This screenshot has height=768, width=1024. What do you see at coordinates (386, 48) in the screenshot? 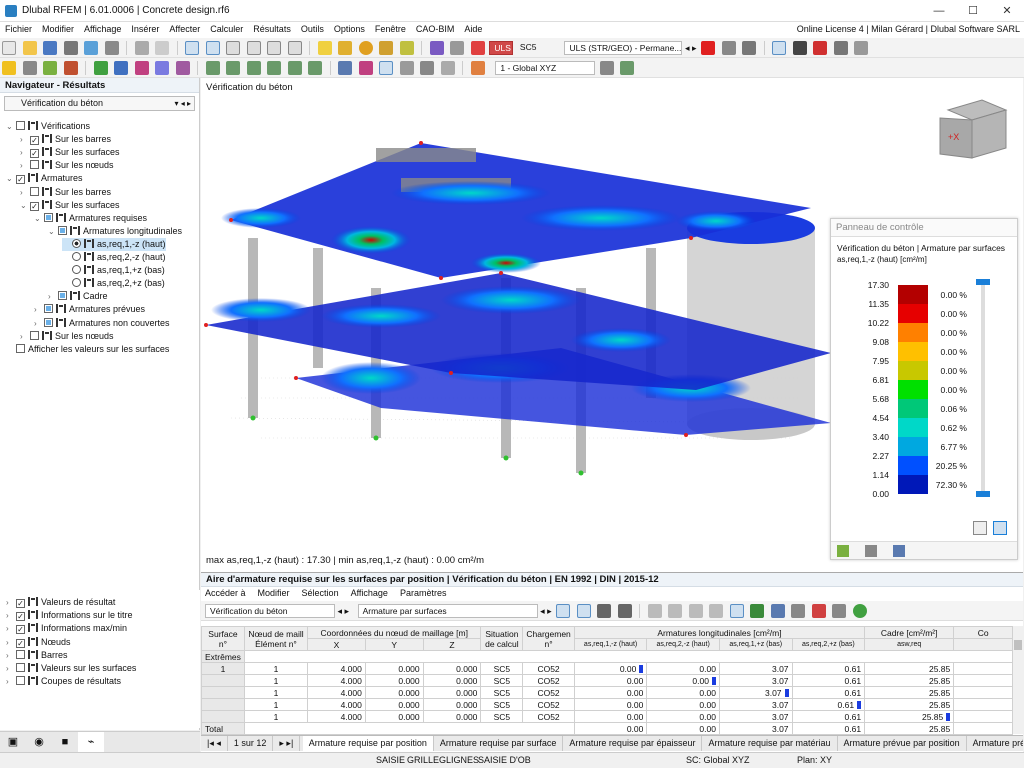
I see `results-icon` at bounding box center [386, 48].